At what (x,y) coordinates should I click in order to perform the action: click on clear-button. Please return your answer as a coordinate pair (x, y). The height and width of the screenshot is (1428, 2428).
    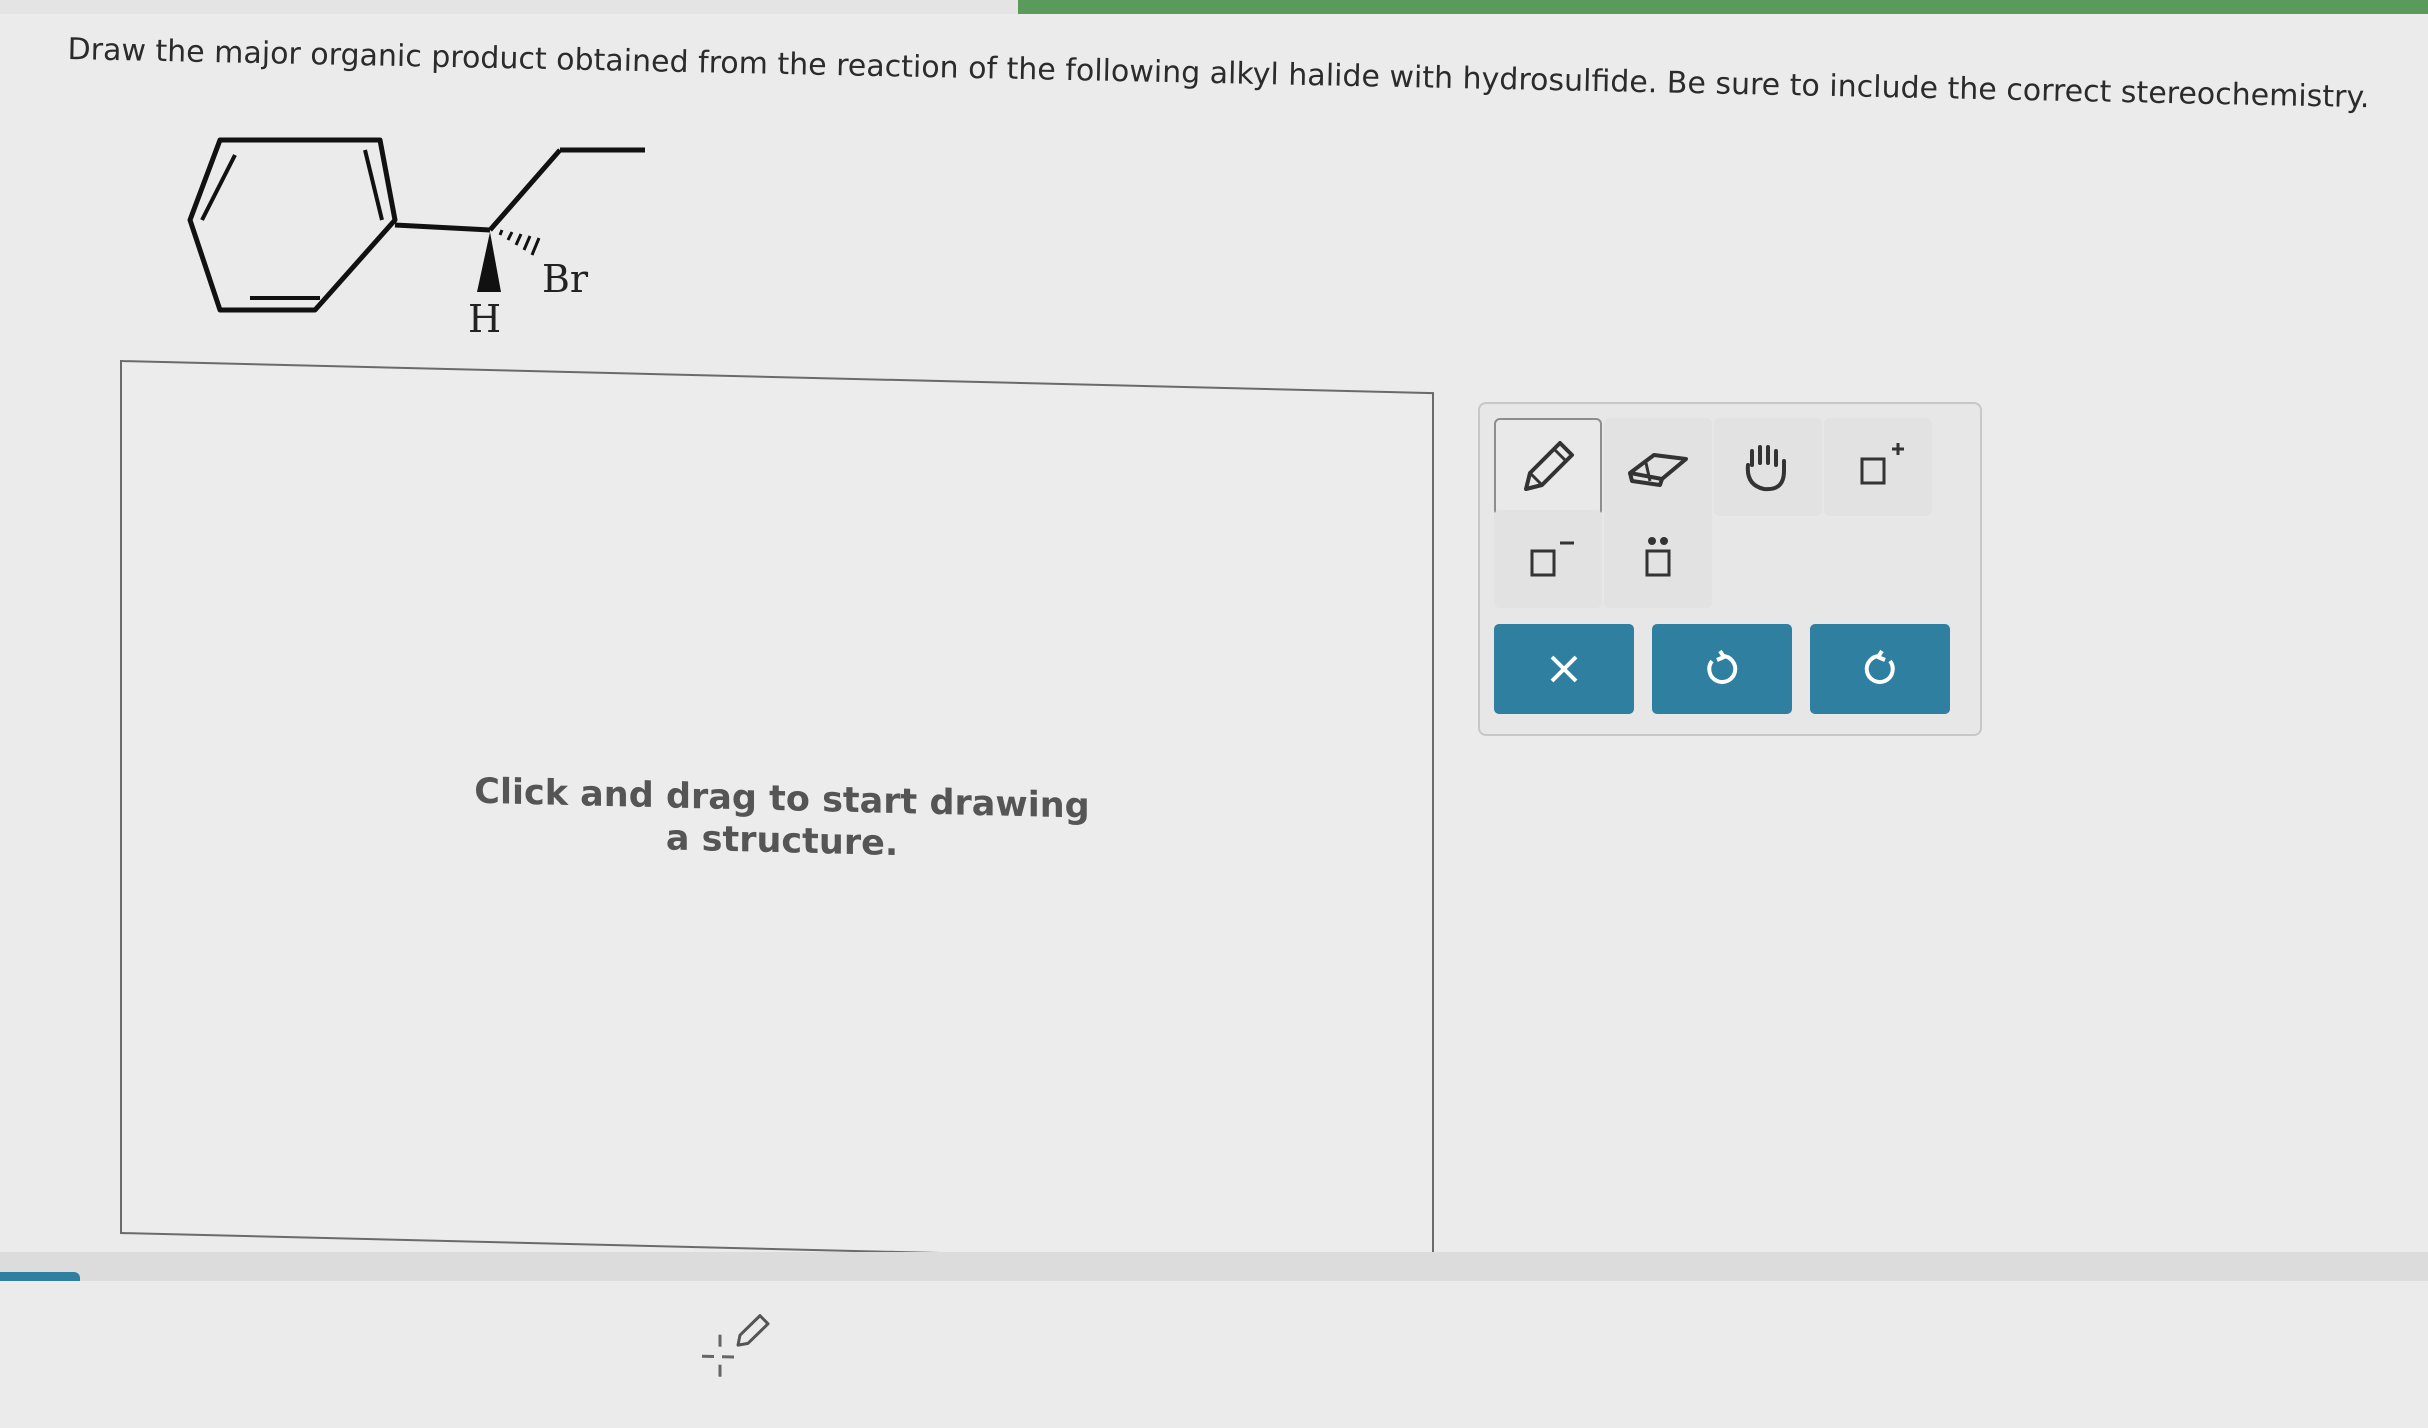
    Looking at the image, I should click on (1564, 669).